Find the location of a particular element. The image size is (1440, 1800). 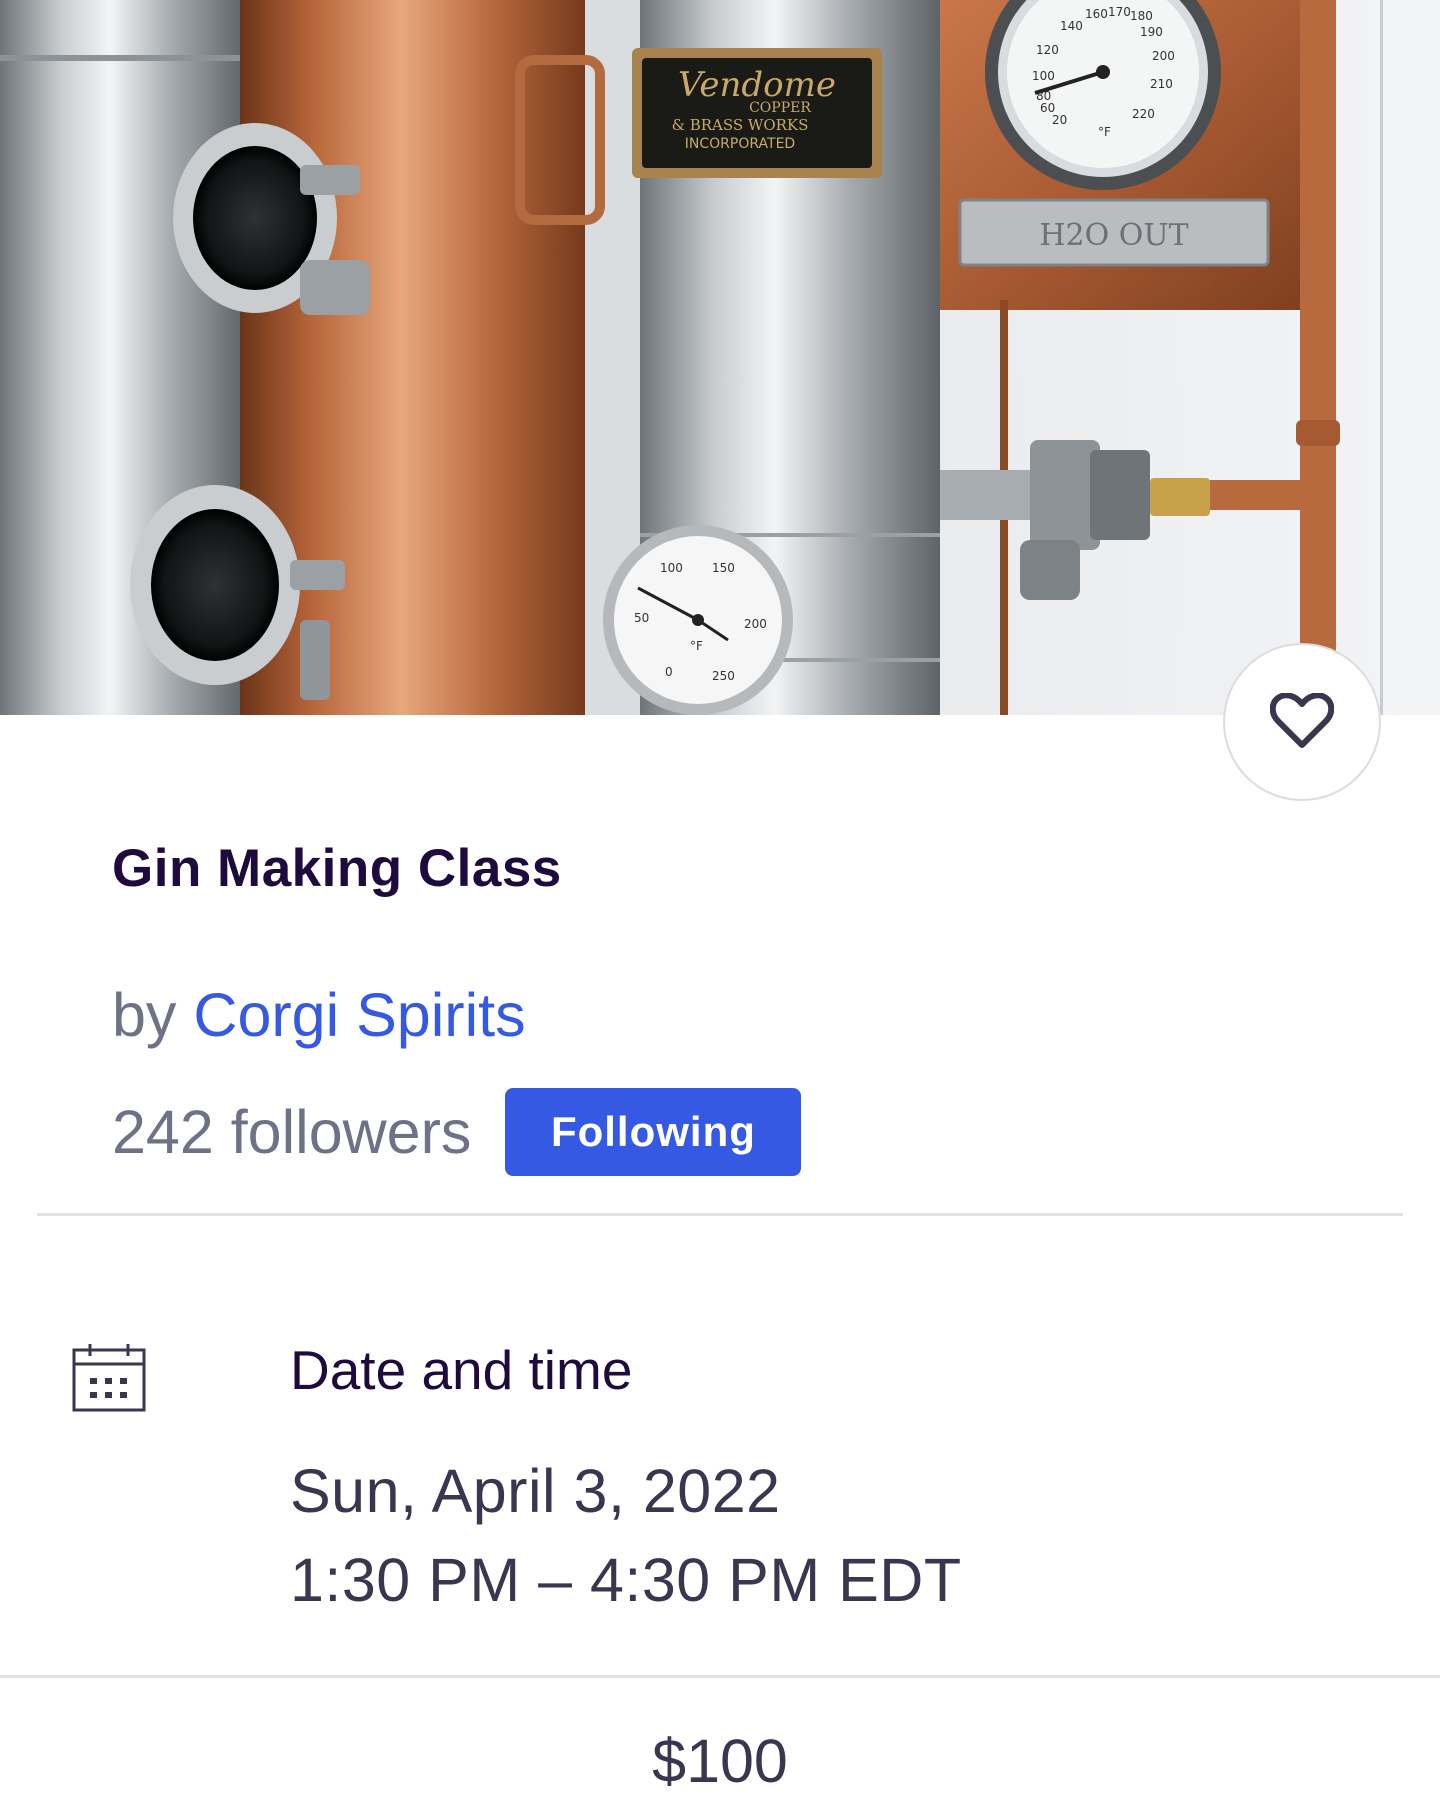

svg-text: 170 is located at coordinates (1119, 12).